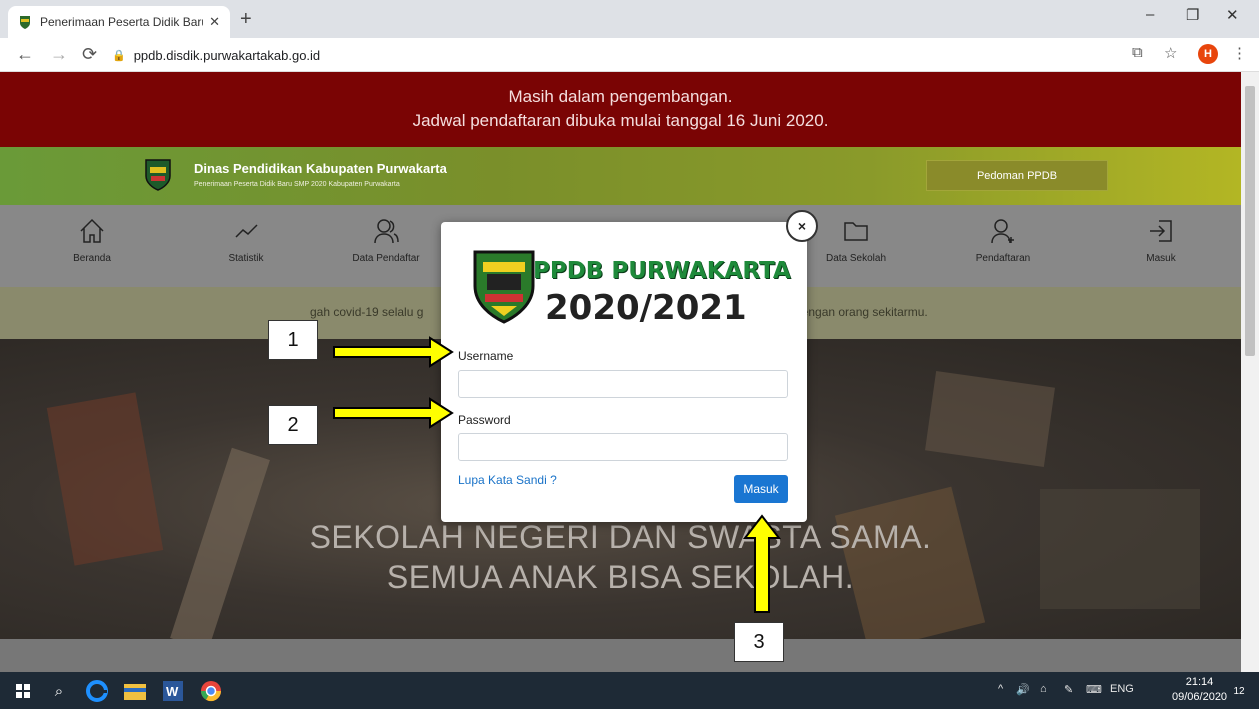 The height and width of the screenshot is (709, 1259). Describe the element at coordinates (25, 54) in the screenshot. I see `back-arrow-icon: ←` at that location.